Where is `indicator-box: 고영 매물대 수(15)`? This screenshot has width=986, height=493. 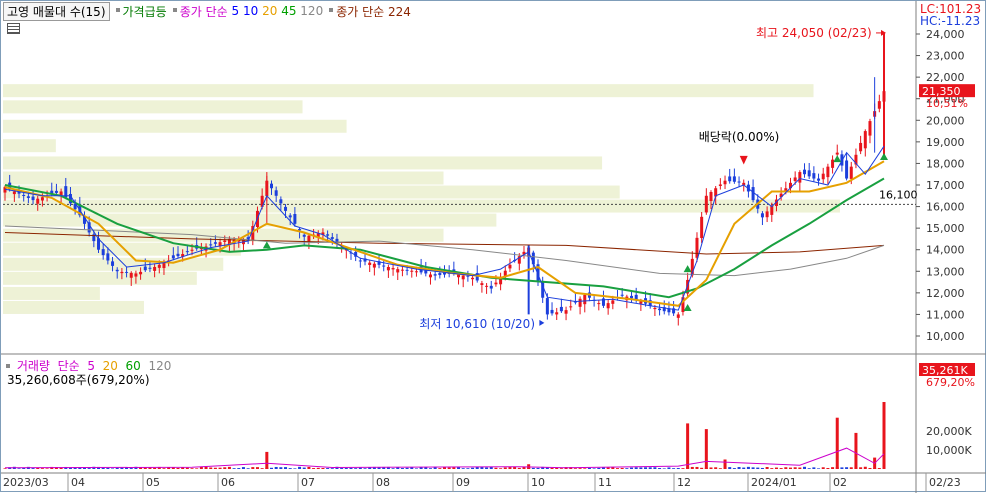
indicator-box: 고영 매물대 수(15) is located at coordinates (56, 11).